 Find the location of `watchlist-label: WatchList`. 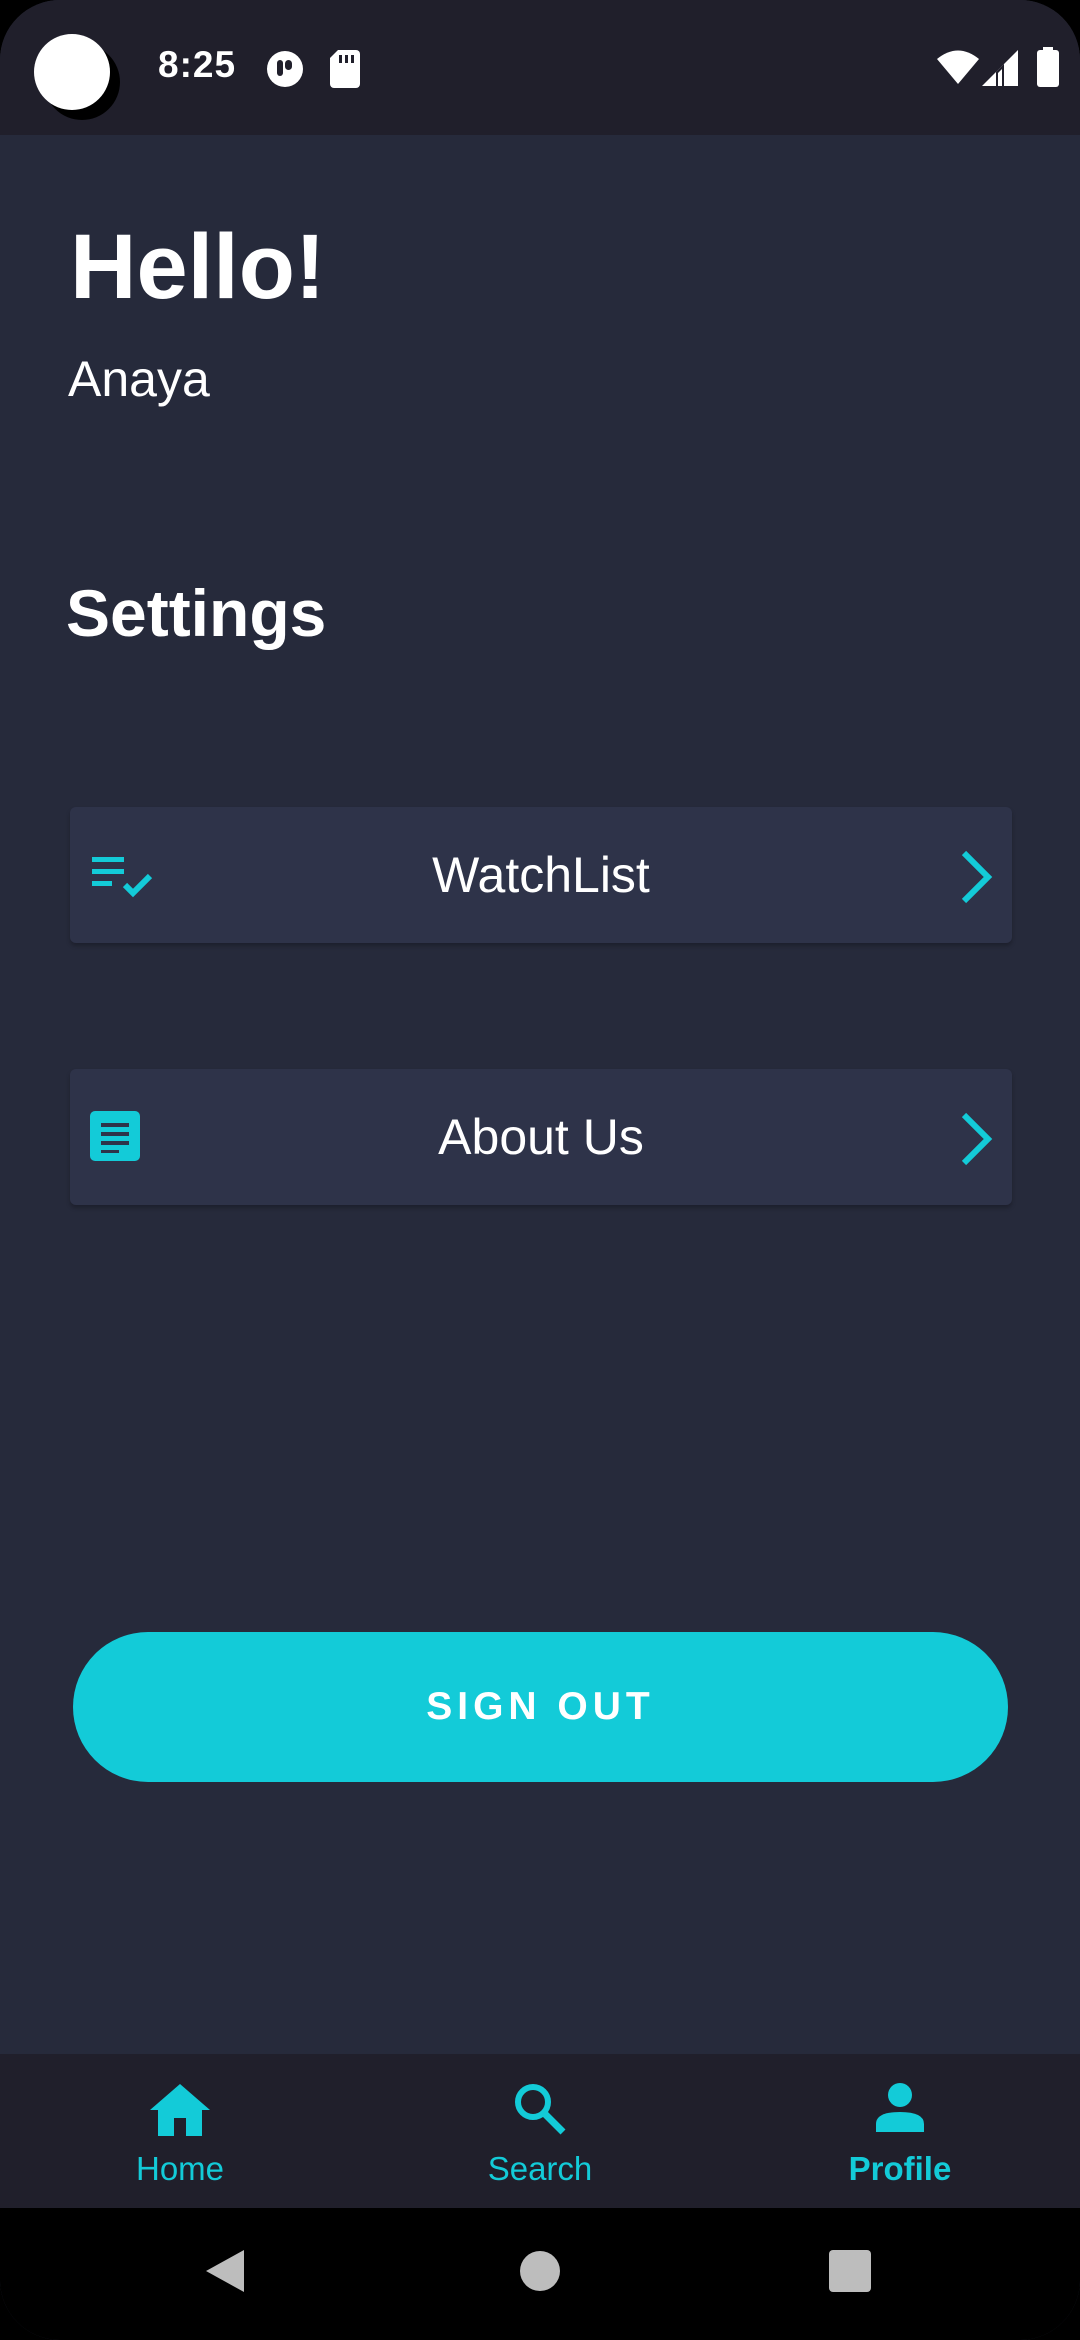

watchlist-label: WatchList is located at coordinates (541, 875).